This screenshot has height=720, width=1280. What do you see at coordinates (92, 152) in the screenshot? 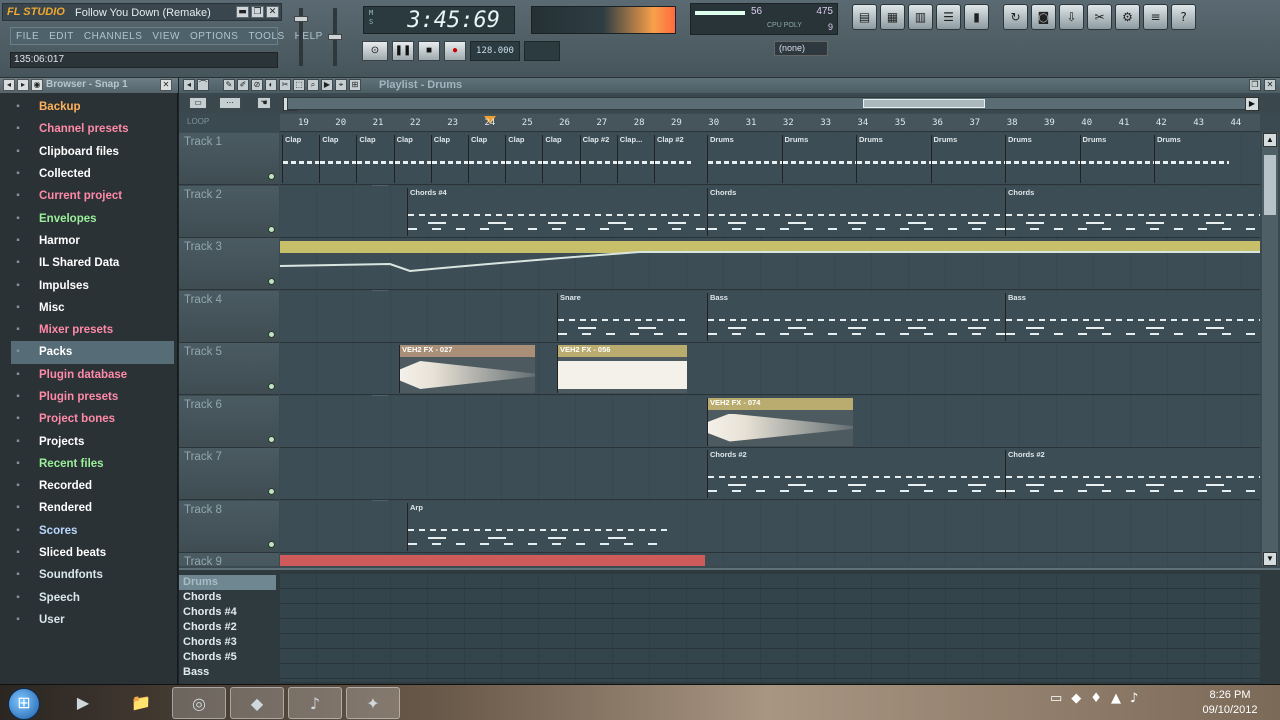
I see `browser-item-clipboard-files: ▪ Clipboard files` at bounding box center [92, 152].